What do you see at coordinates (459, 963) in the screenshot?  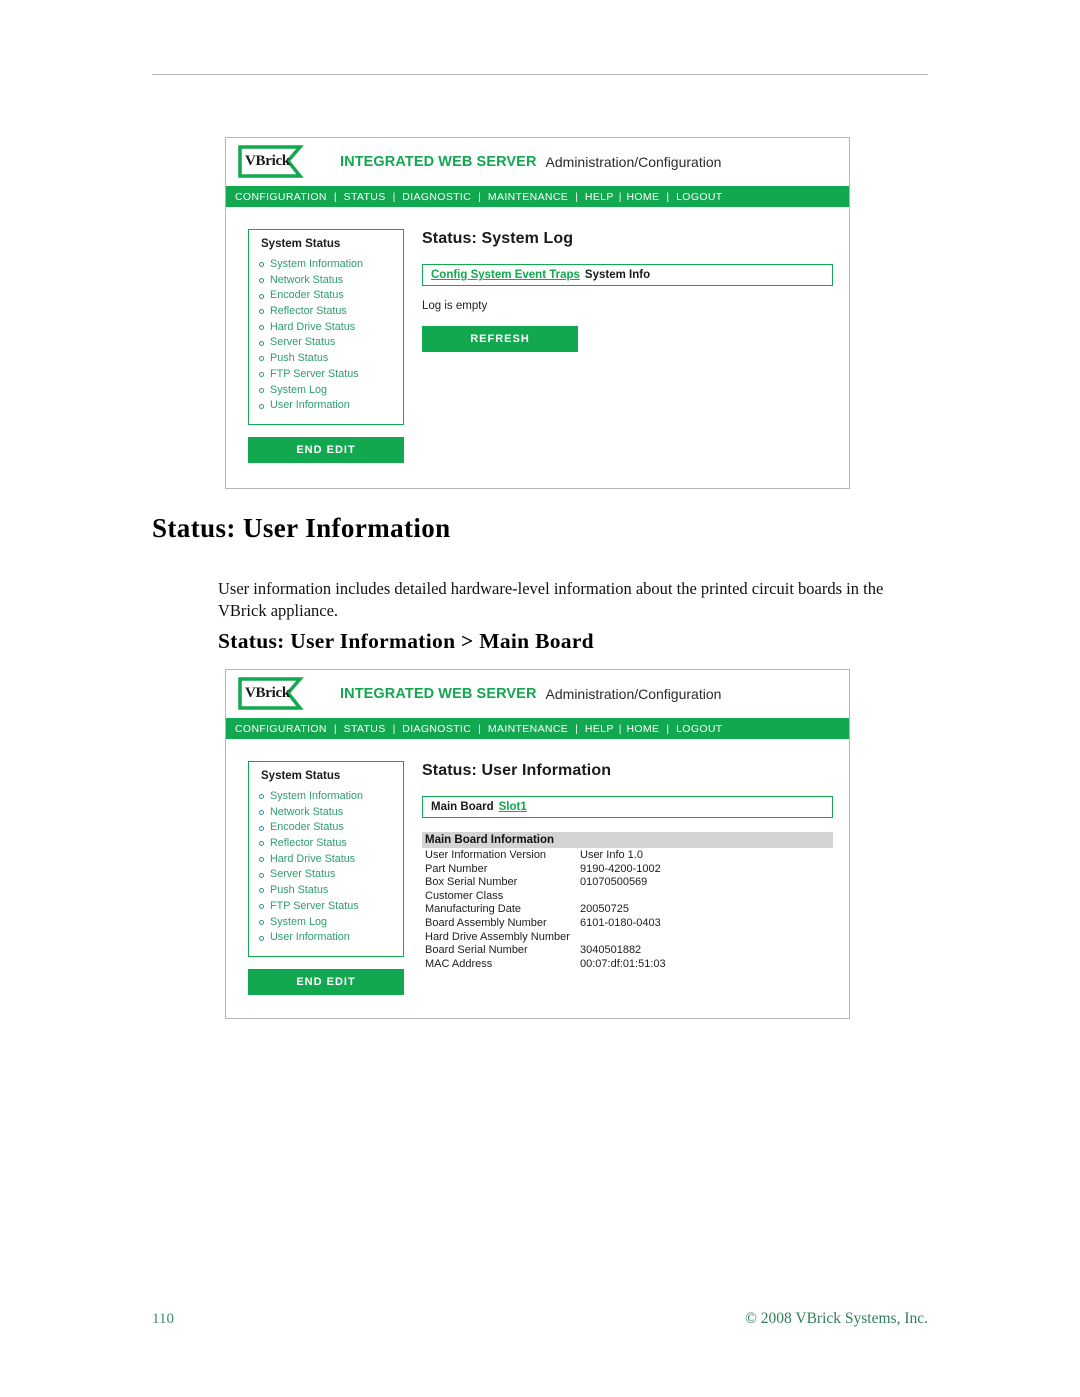 I see `row-label: MAC Address` at bounding box center [459, 963].